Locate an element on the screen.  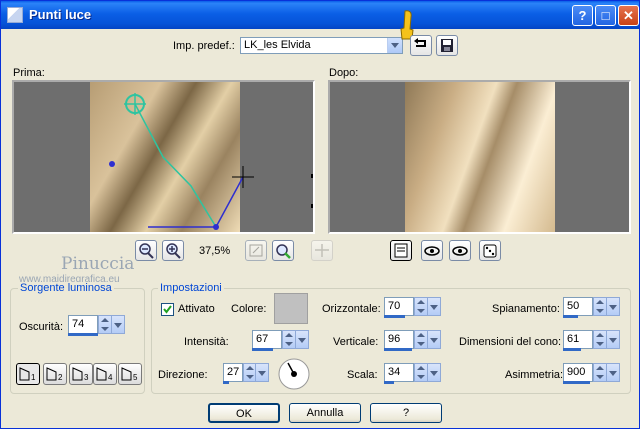
enabled-checkbox is located at coordinates (167, 309).